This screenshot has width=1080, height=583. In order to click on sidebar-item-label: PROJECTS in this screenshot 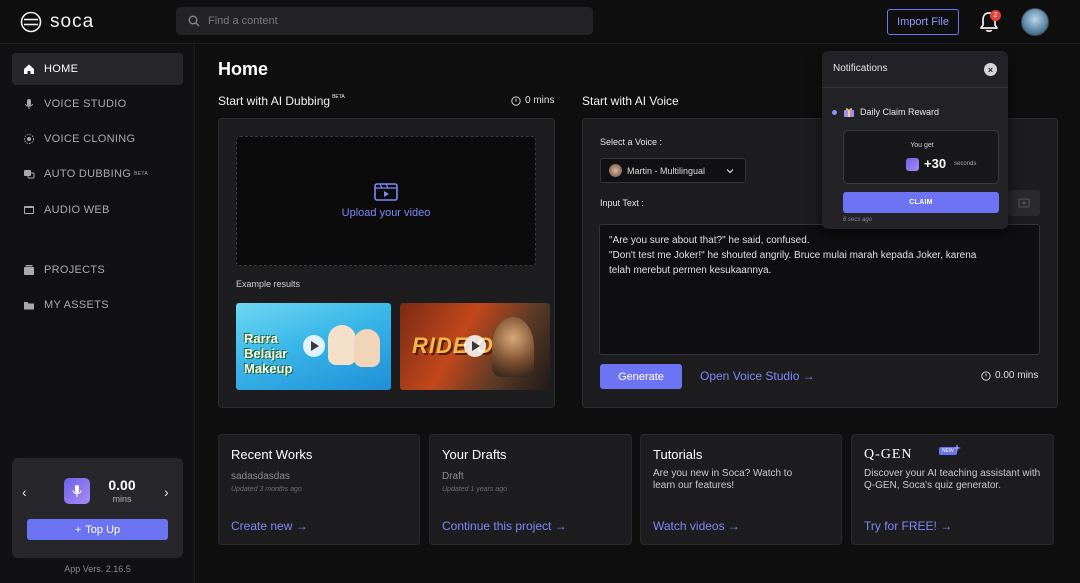, I will do `click(75, 270)`.